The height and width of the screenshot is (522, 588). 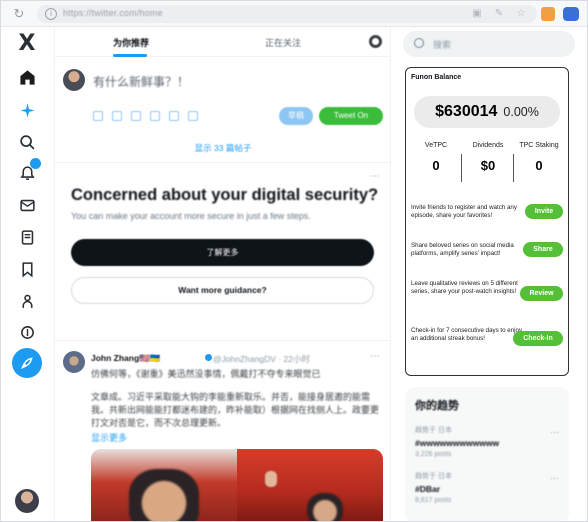 I want to click on communities-icon, so click(x=27, y=301).